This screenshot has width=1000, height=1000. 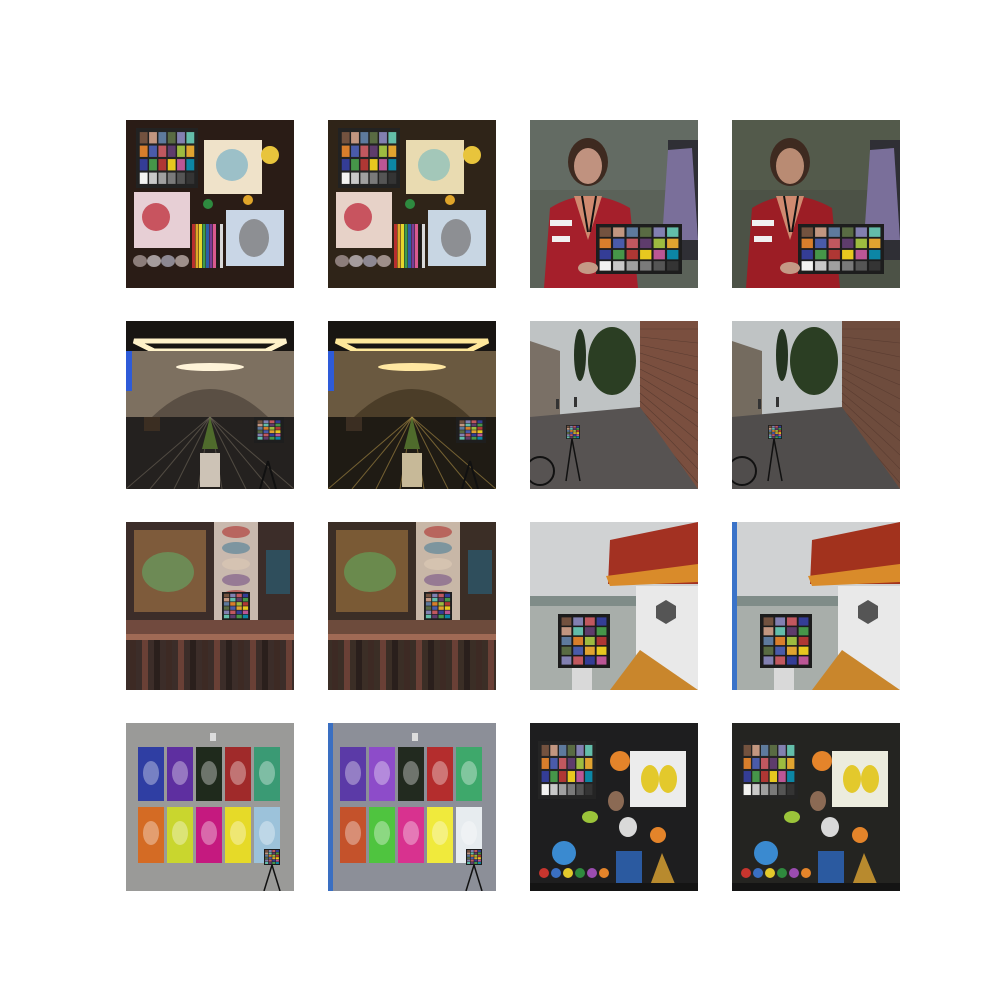 I want to click on photo-pagoda-lake-processed, so click(x=816, y=606).